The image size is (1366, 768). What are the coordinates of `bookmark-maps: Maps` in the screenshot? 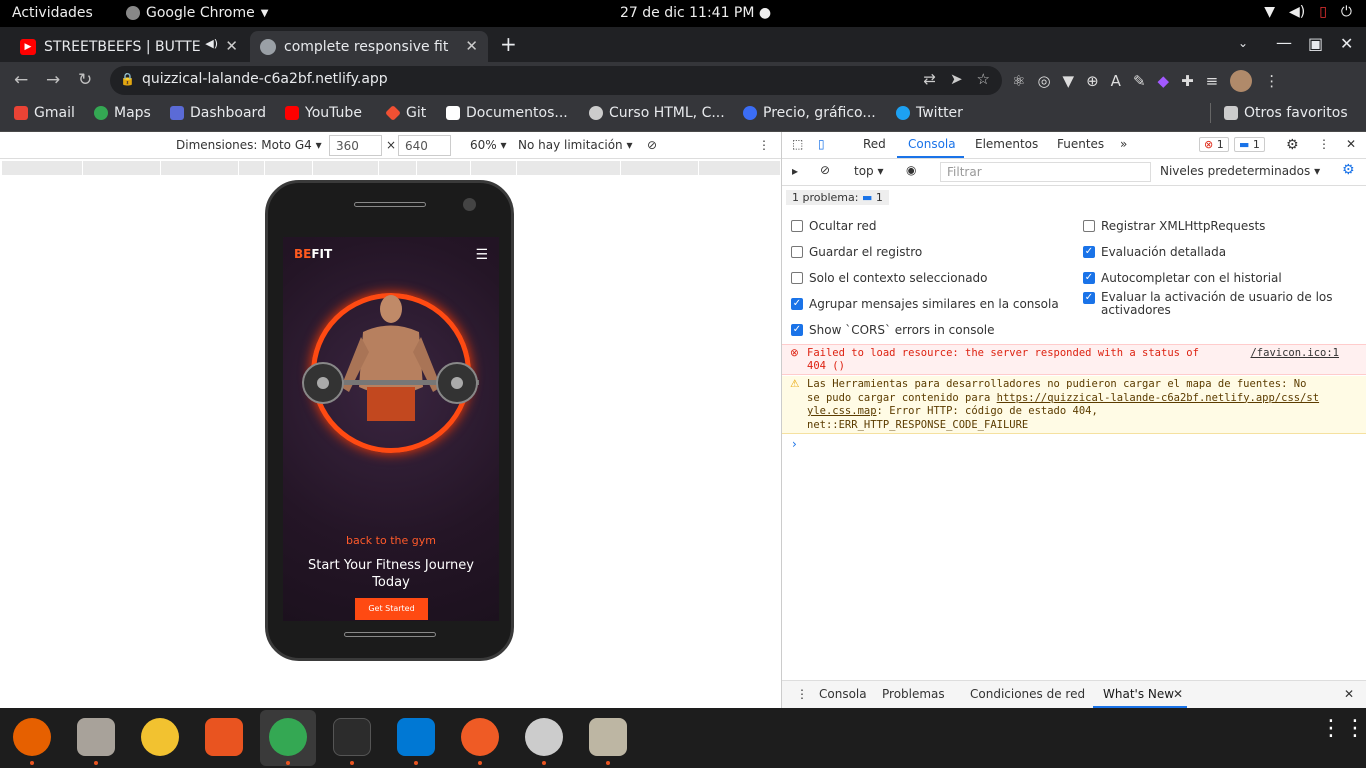 It's located at (122, 113).